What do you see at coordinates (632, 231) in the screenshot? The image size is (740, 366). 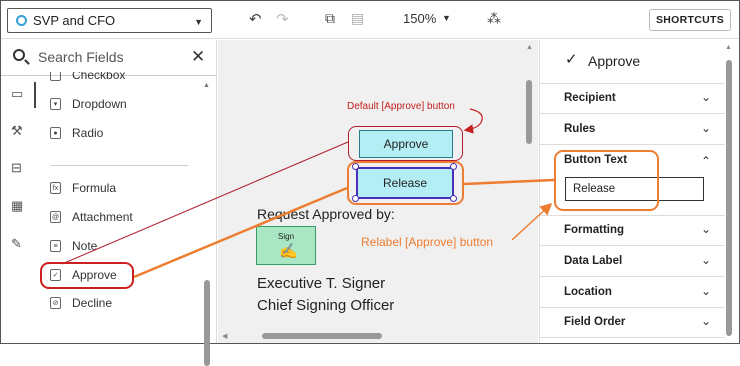 I see `section-formatting: Formatting ⌄` at bounding box center [632, 231].